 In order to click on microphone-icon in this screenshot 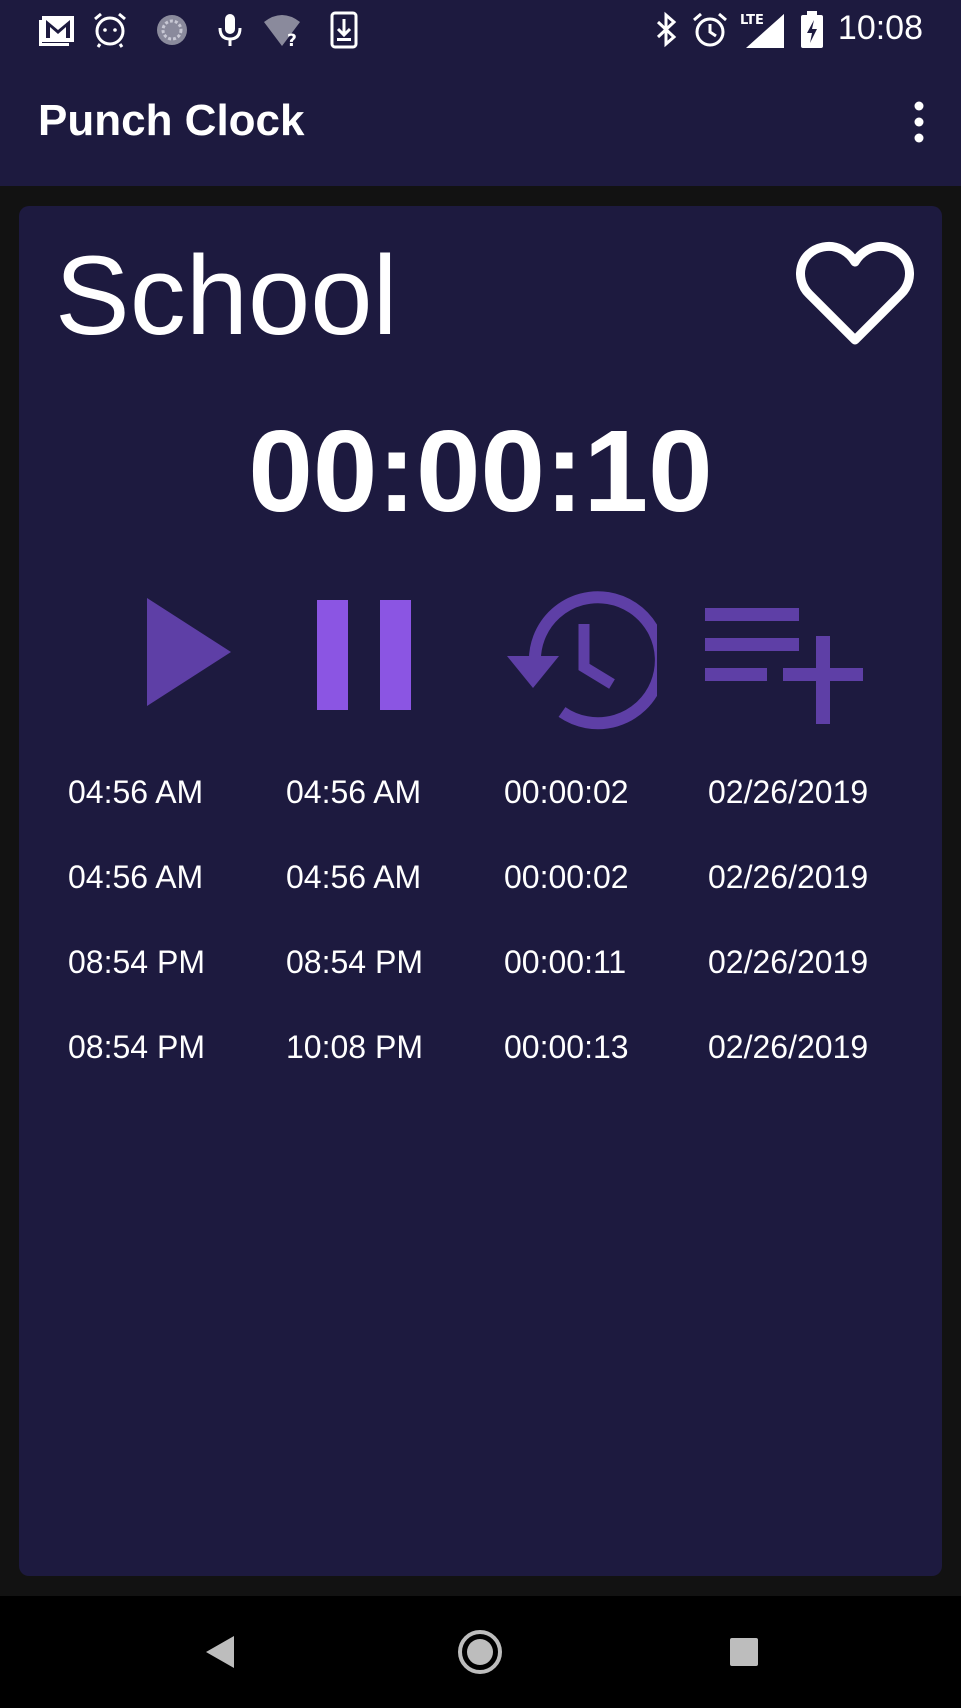, I will do `click(230, 30)`.